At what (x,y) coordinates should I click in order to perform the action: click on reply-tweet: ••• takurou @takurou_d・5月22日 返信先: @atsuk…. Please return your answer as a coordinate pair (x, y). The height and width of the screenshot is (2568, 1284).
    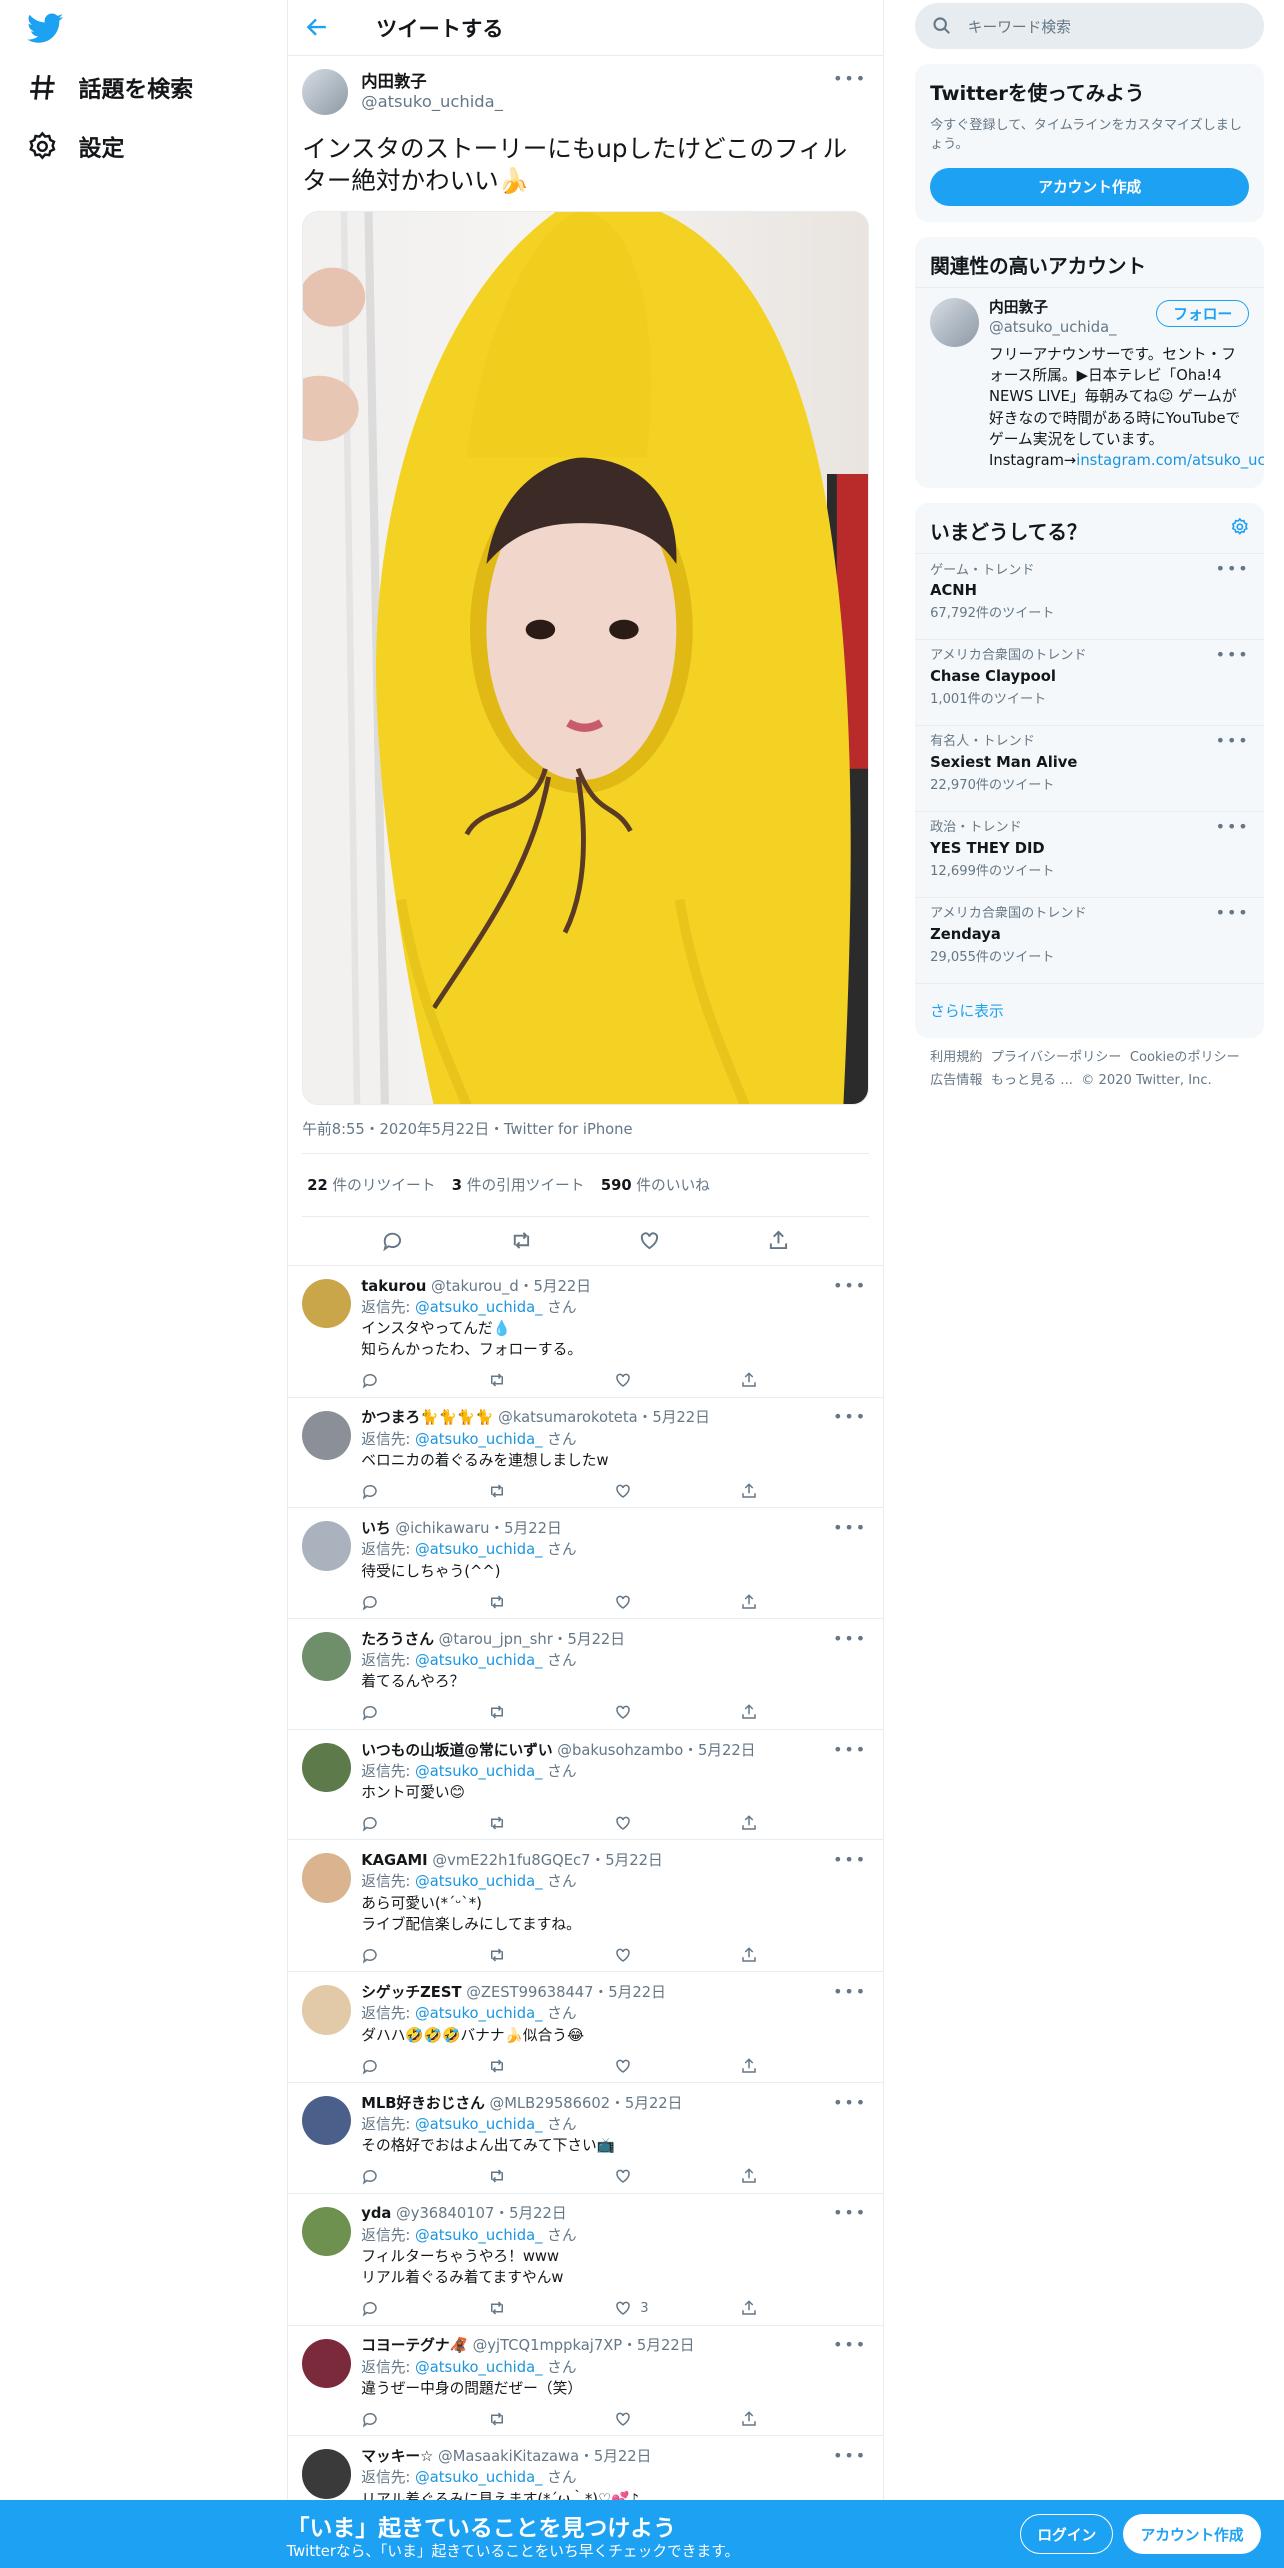
    Looking at the image, I should click on (585, 1332).